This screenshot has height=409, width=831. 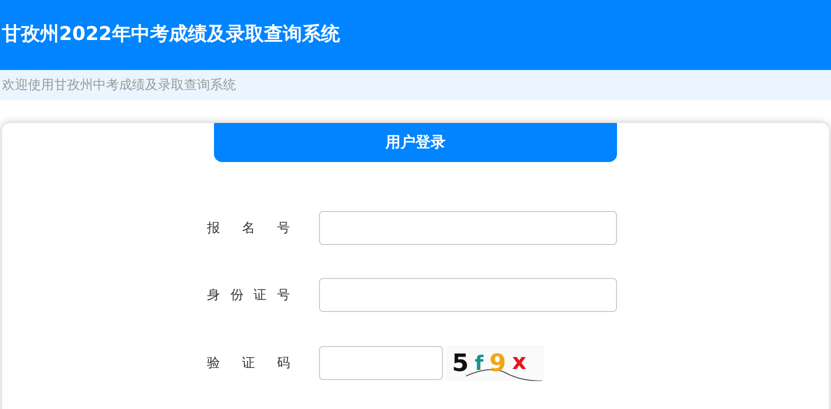 I want to click on field-label: 身份证号, so click(x=248, y=295).